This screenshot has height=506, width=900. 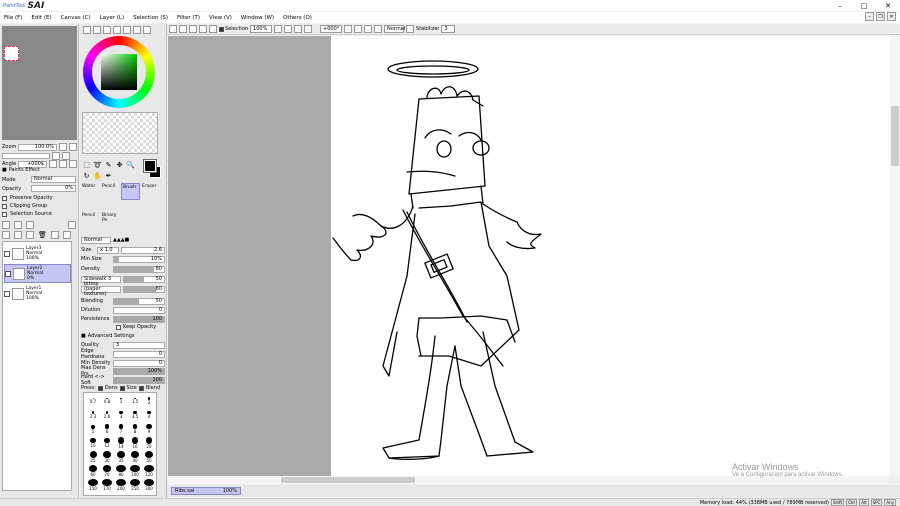 I want to click on rotate-reset-button, so click(x=368, y=29).